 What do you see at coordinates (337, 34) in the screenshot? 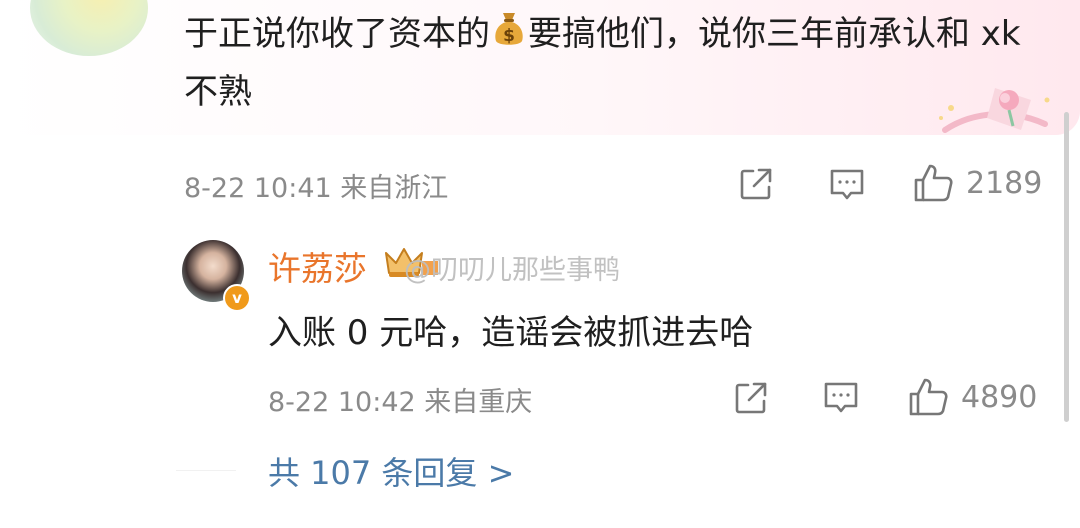
I see `comment-text-part1: 于正说你收了资本的` at bounding box center [337, 34].